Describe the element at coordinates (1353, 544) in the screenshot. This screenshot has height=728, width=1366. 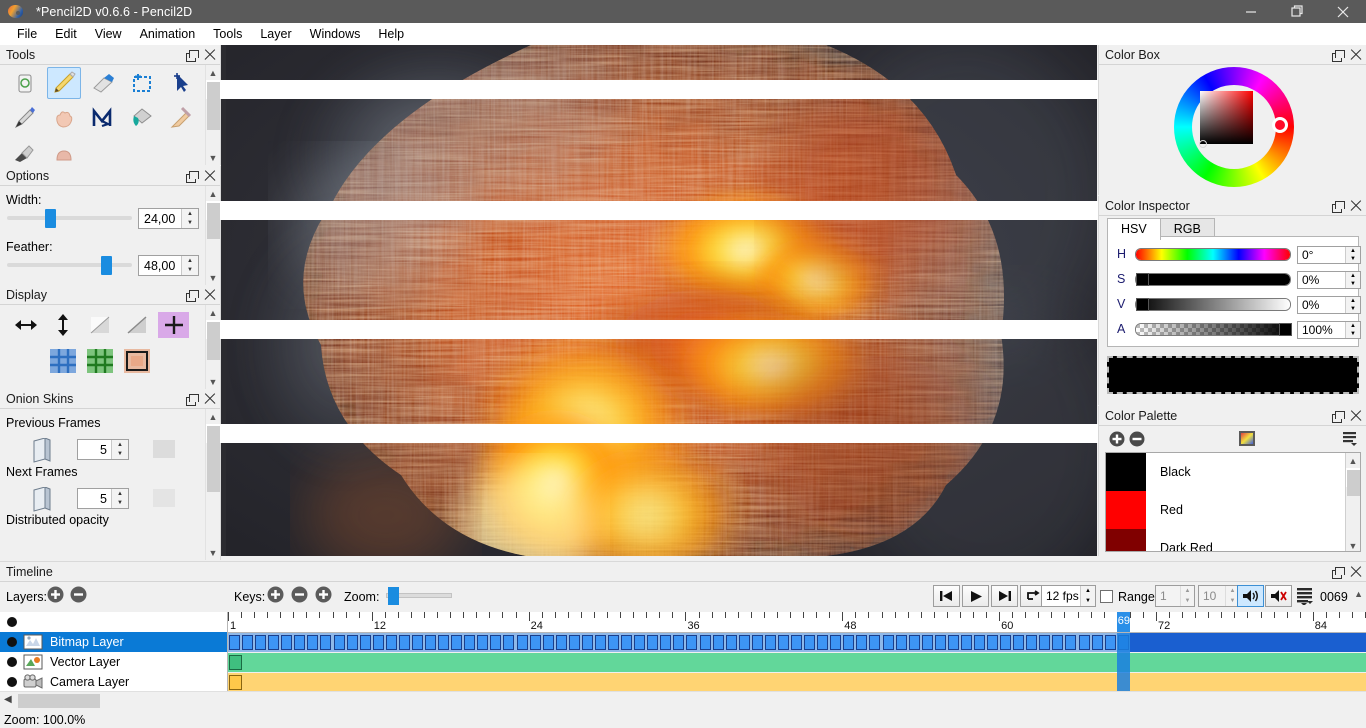
I see `palette-scroll-down-icon: ▼` at that location.